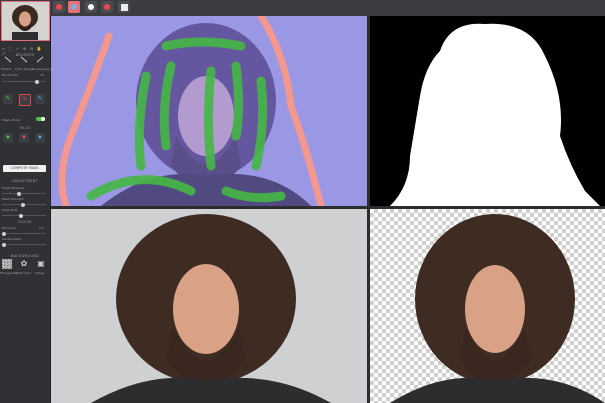 The width and height of the screenshot is (605, 403). I want to click on apple-mixed-icon, so click(74, 7).